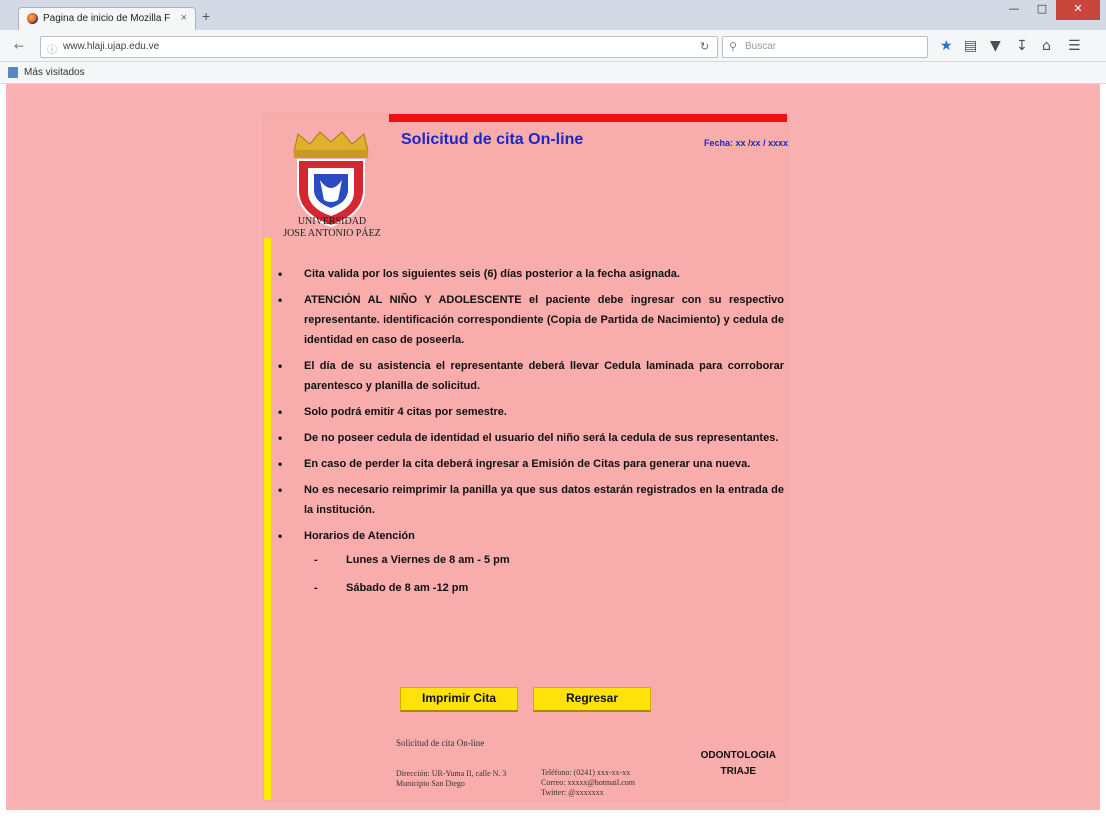  What do you see at coordinates (1014, 10) in the screenshot?
I see `minimize-icon: —` at bounding box center [1014, 10].